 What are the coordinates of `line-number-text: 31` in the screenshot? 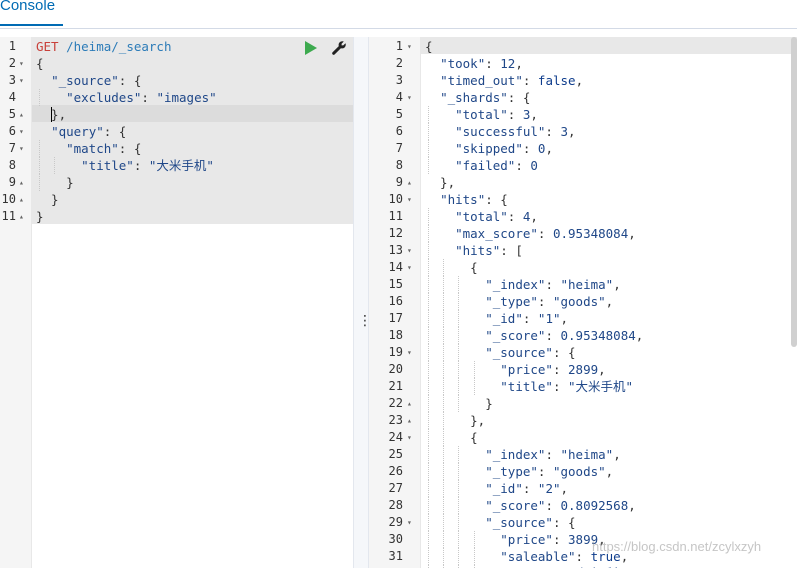 It's located at (395, 556).